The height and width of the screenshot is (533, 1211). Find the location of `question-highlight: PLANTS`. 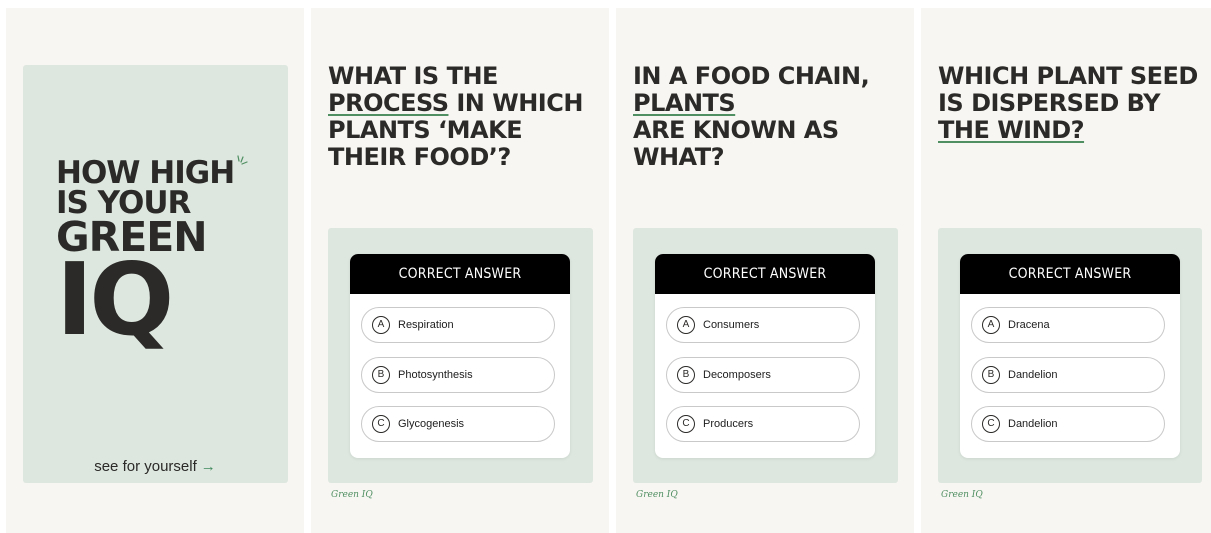

question-highlight: PLANTS is located at coordinates (684, 103).